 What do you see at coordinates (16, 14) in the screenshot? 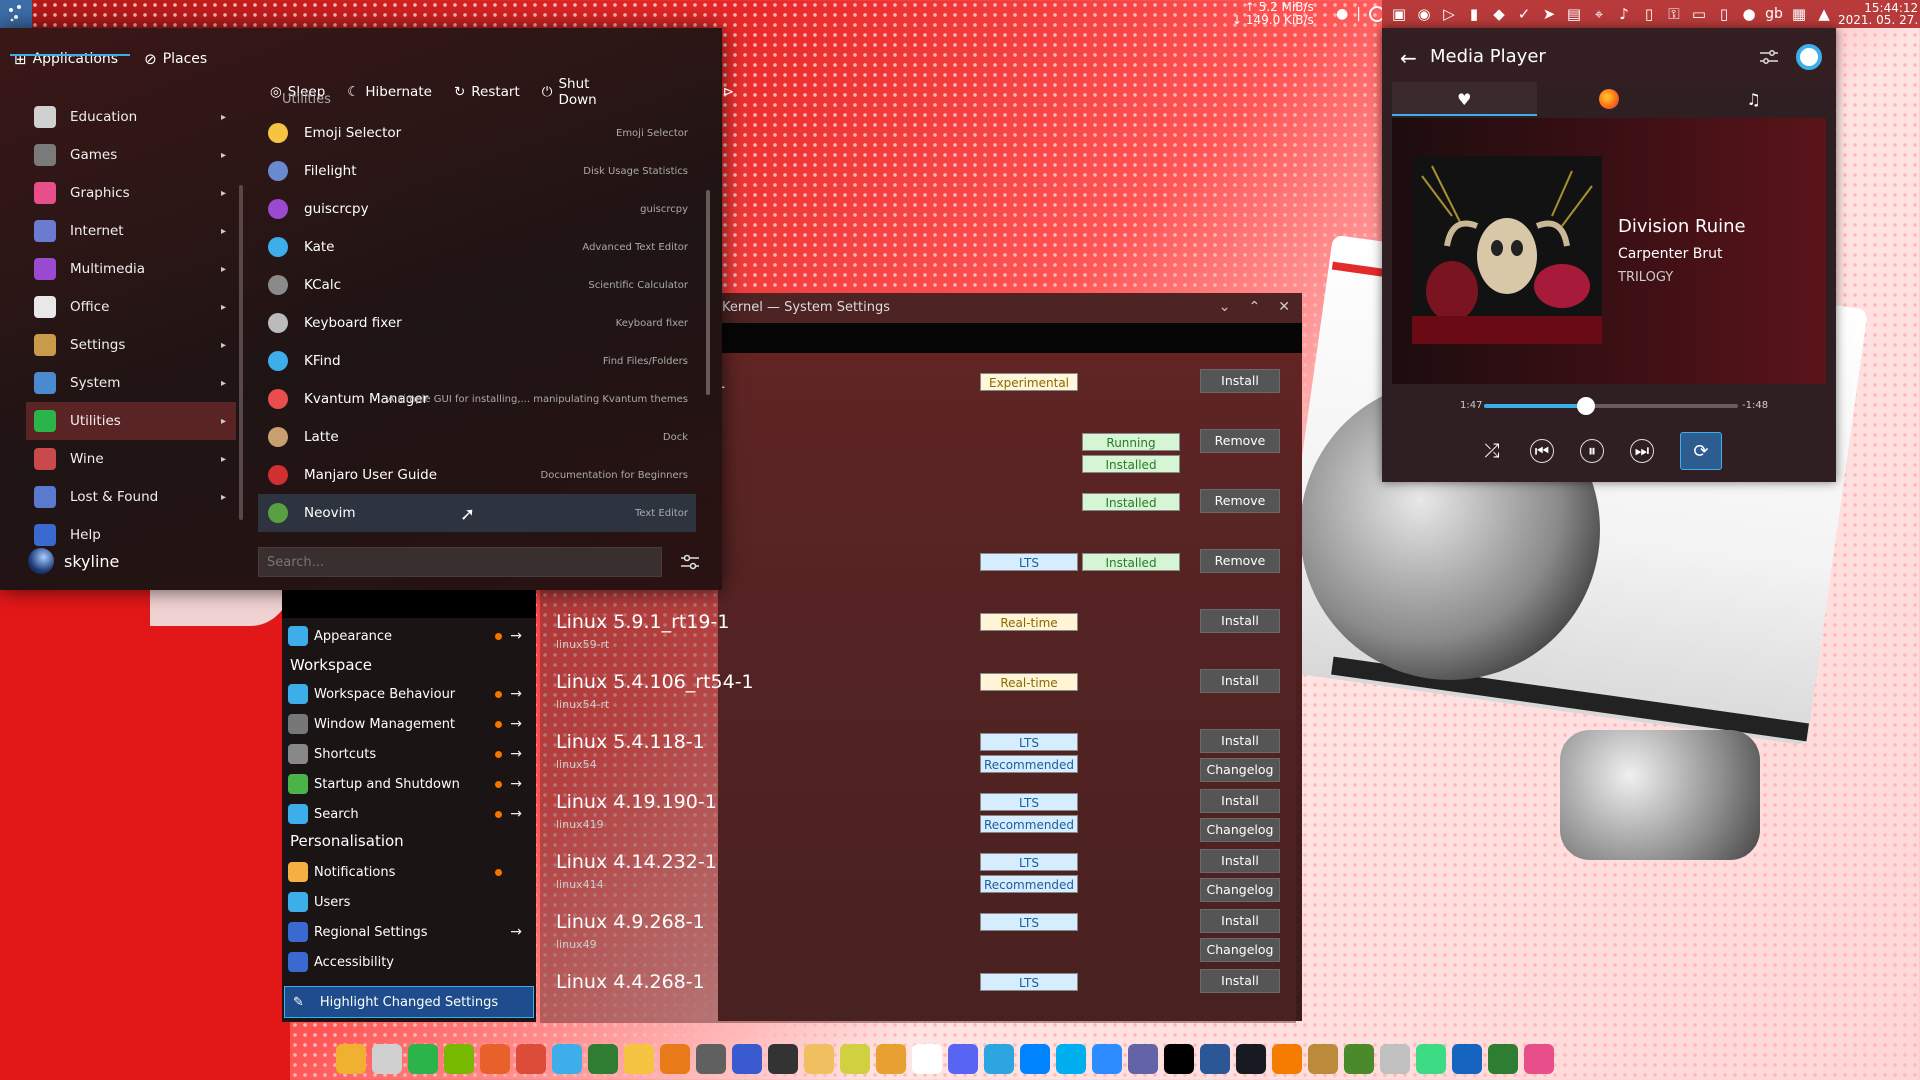
I see `application-launcher-button` at bounding box center [16, 14].